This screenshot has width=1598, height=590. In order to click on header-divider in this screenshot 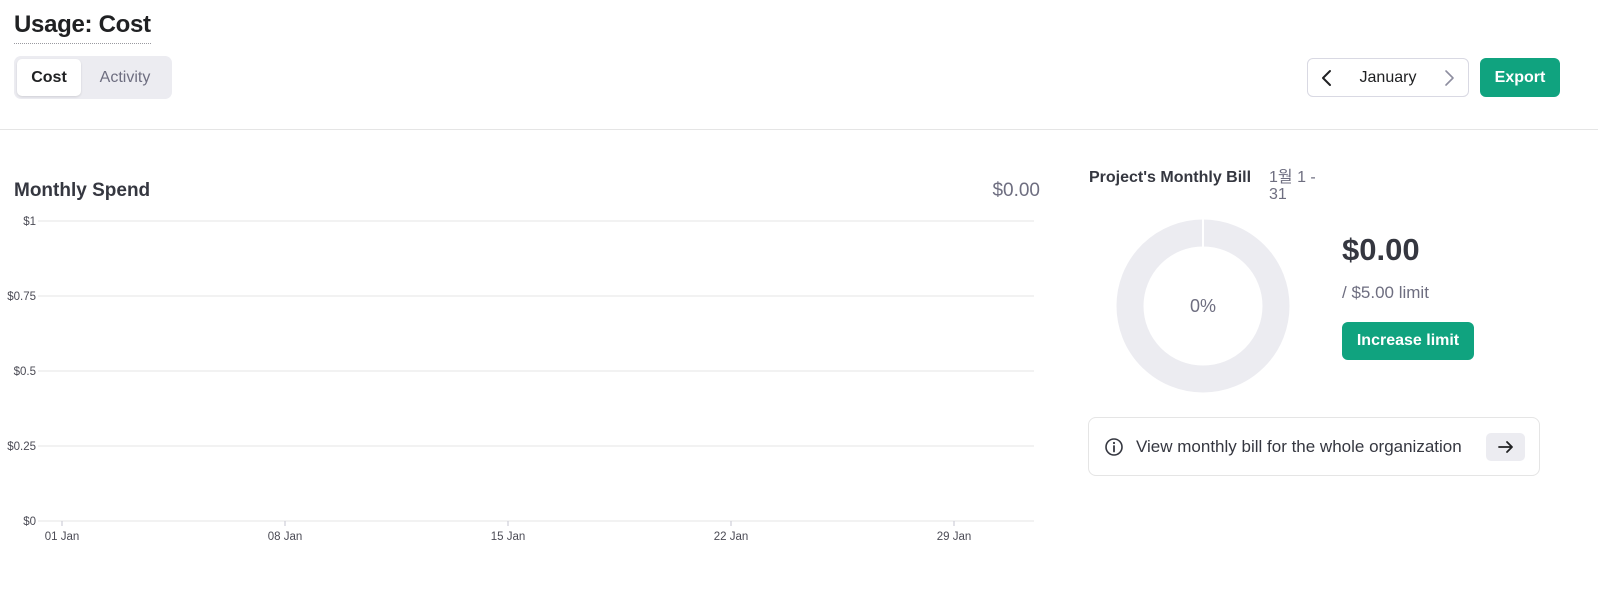, I will do `click(799, 129)`.